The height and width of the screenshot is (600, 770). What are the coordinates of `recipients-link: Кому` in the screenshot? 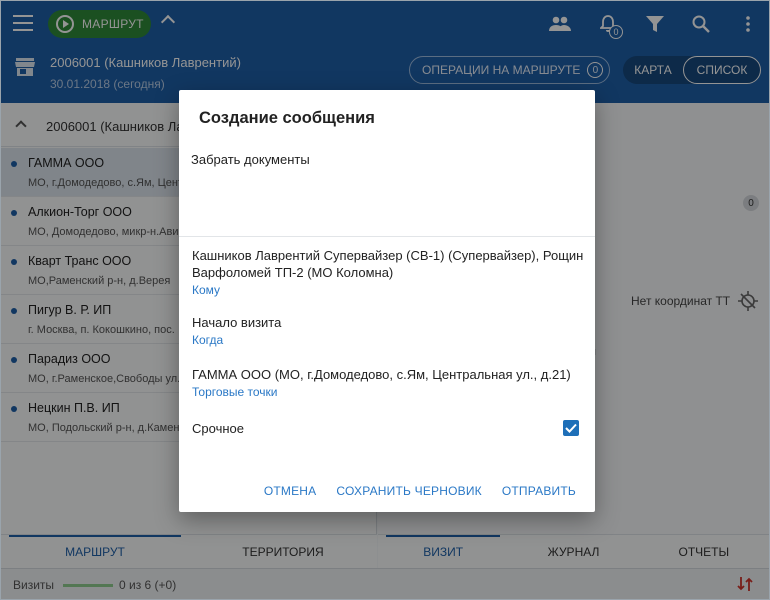 It's located at (388, 290).